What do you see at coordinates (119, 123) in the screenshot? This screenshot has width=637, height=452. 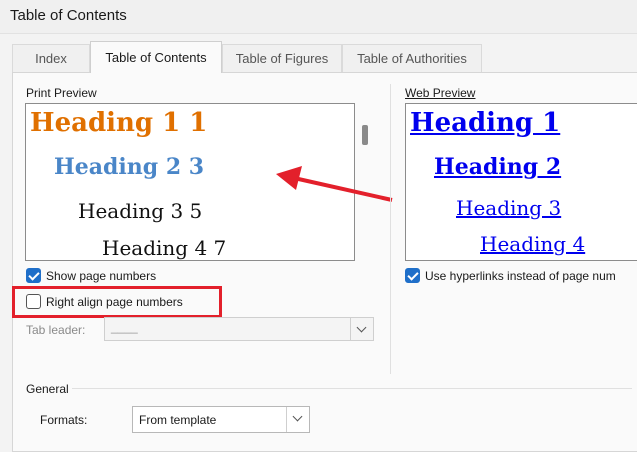 I see `print-heading-1: Heading 1 1` at bounding box center [119, 123].